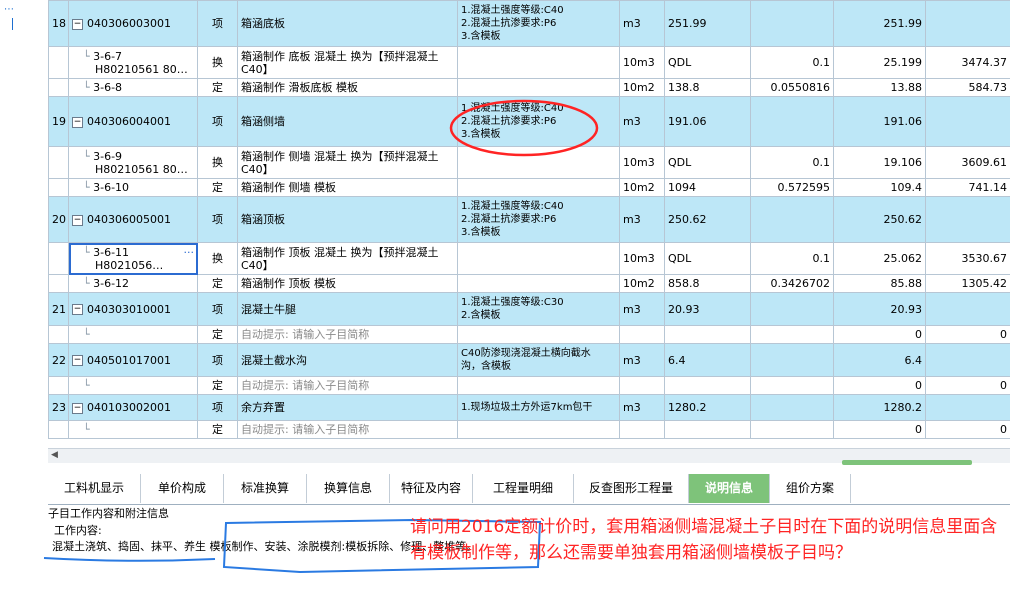 The width and height of the screenshot is (1010, 605). Describe the element at coordinates (967, 23) in the screenshot. I see `unit-price-cell` at that location.